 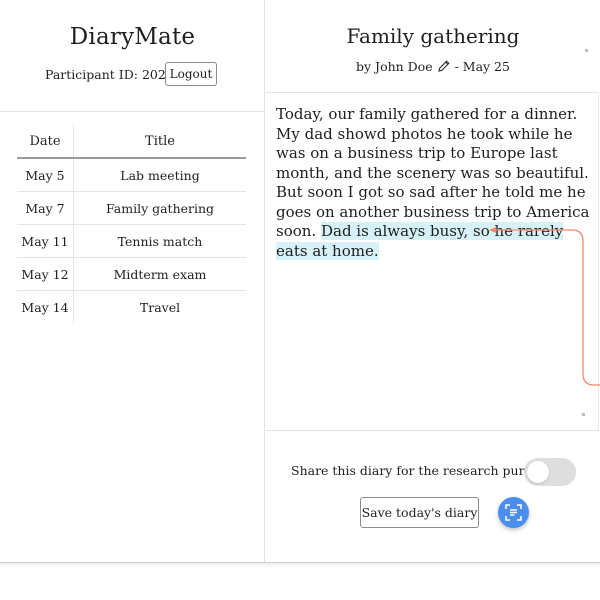 What do you see at coordinates (109, 74) in the screenshot?
I see `participant-id: Participant ID: 2023` at bounding box center [109, 74].